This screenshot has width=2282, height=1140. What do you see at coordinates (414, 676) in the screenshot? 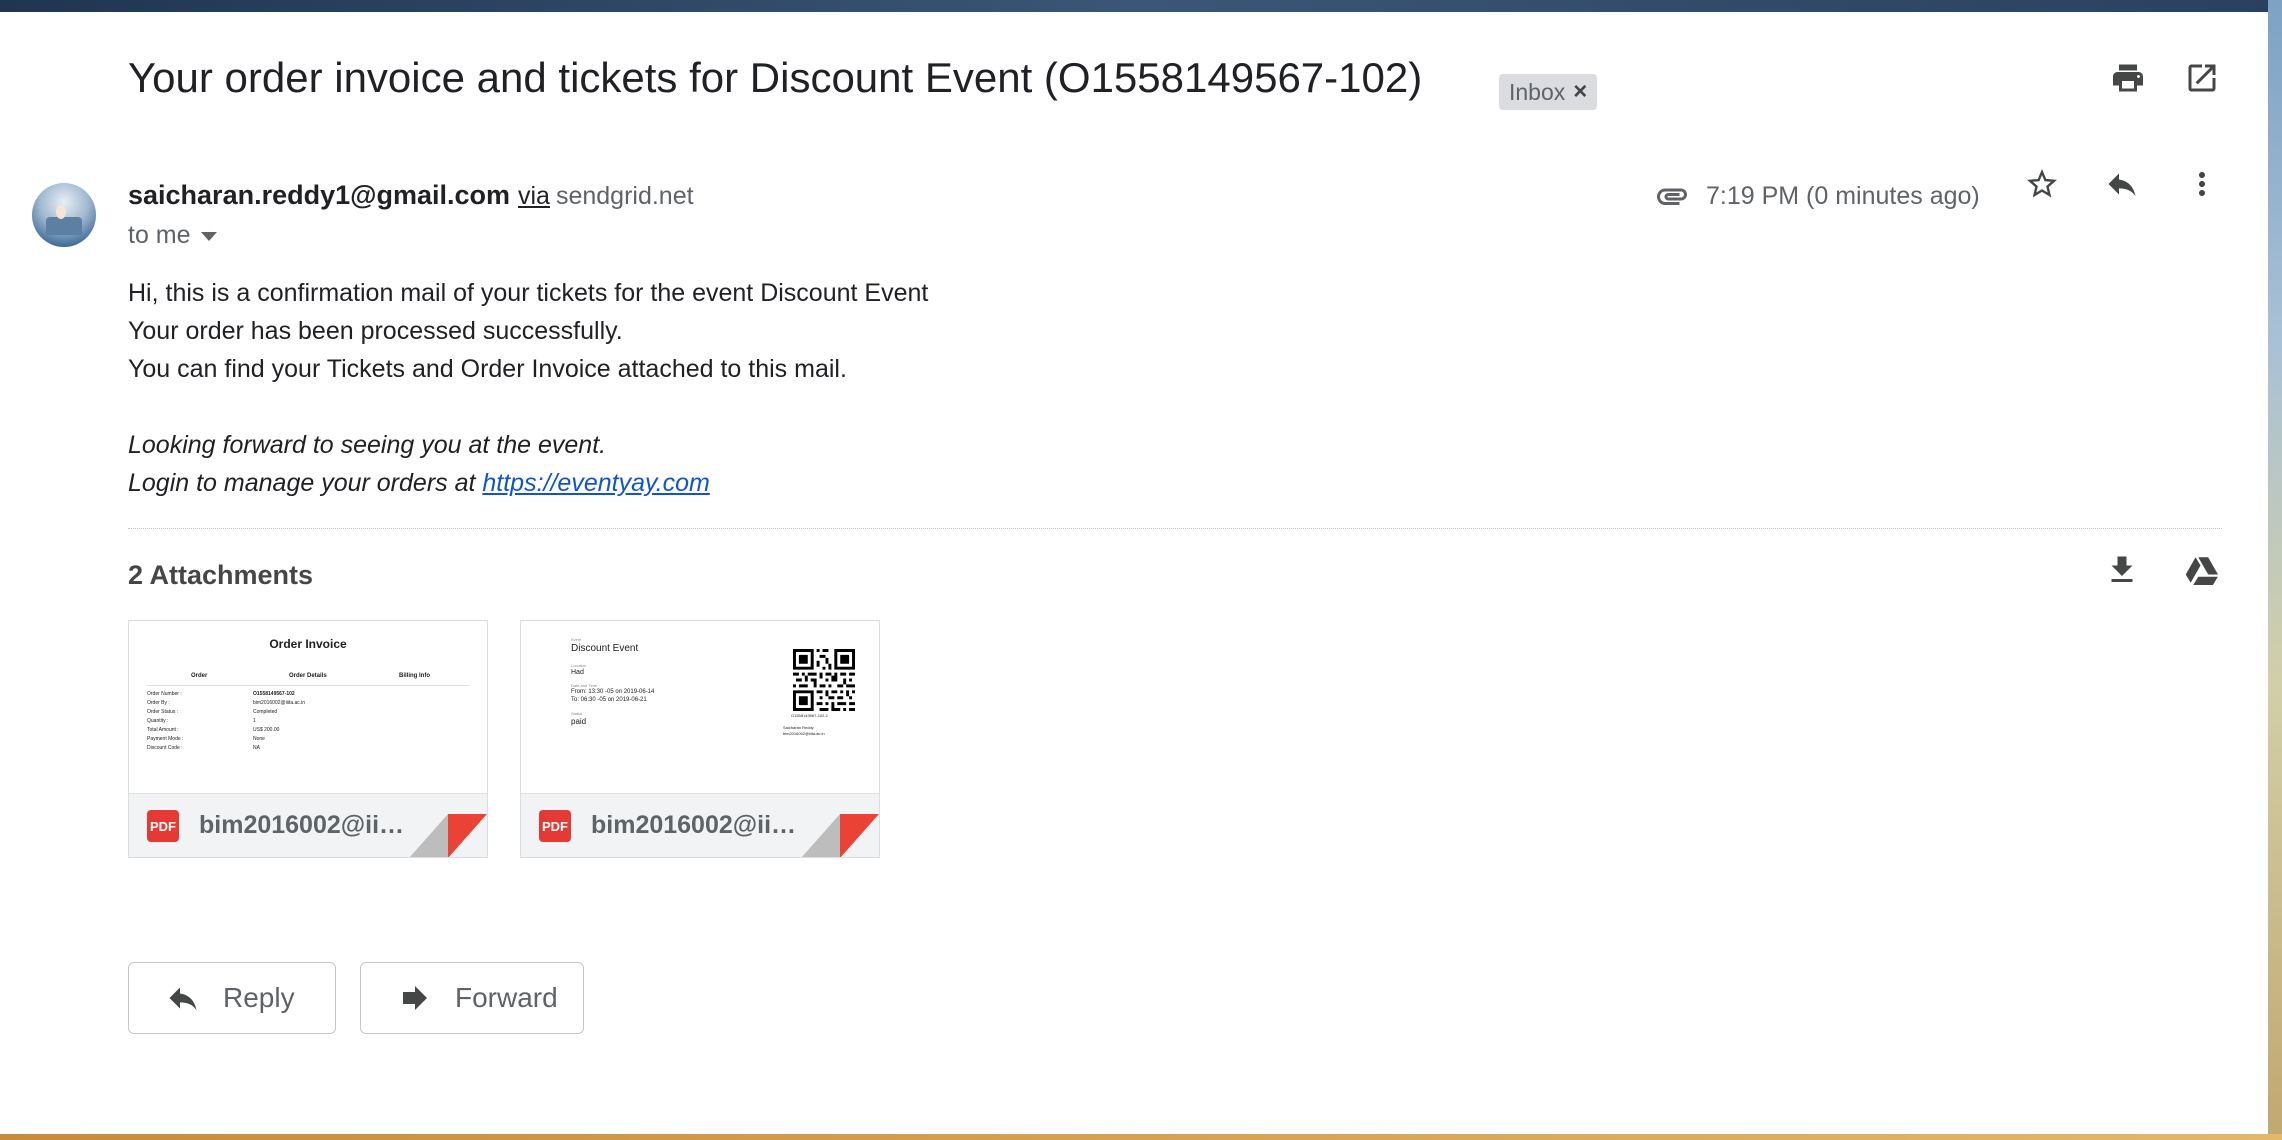
I see `invoice-col-header: Billing Info` at bounding box center [414, 676].